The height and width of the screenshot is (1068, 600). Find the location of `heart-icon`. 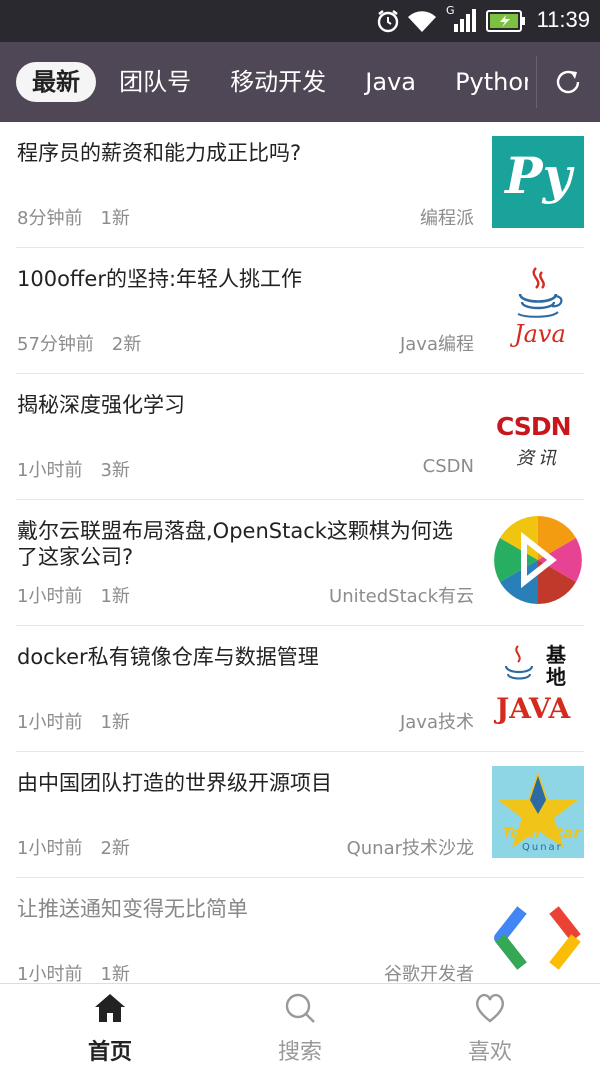

heart-icon is located at coordinates (490, 1008).